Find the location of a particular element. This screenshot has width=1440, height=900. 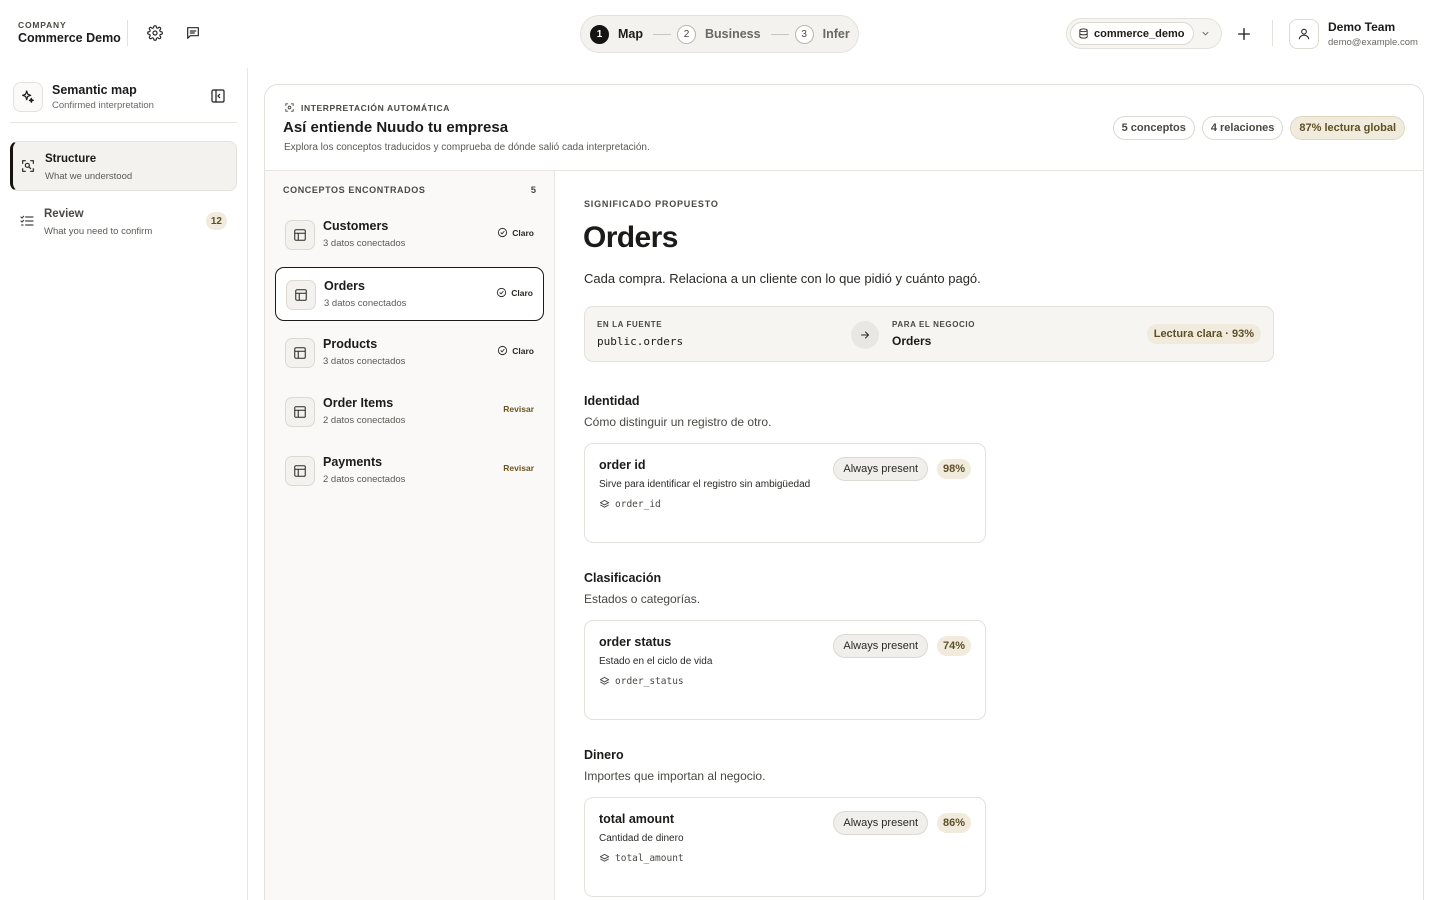

status-text: Claro is located at coordinates (522, 292).